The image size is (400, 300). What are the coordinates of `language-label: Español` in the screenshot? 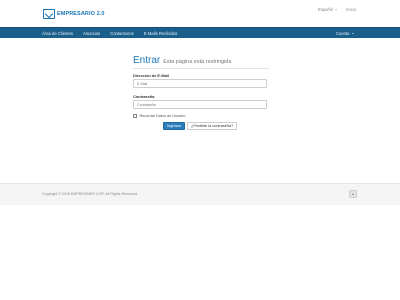 It's located at (326, 9).